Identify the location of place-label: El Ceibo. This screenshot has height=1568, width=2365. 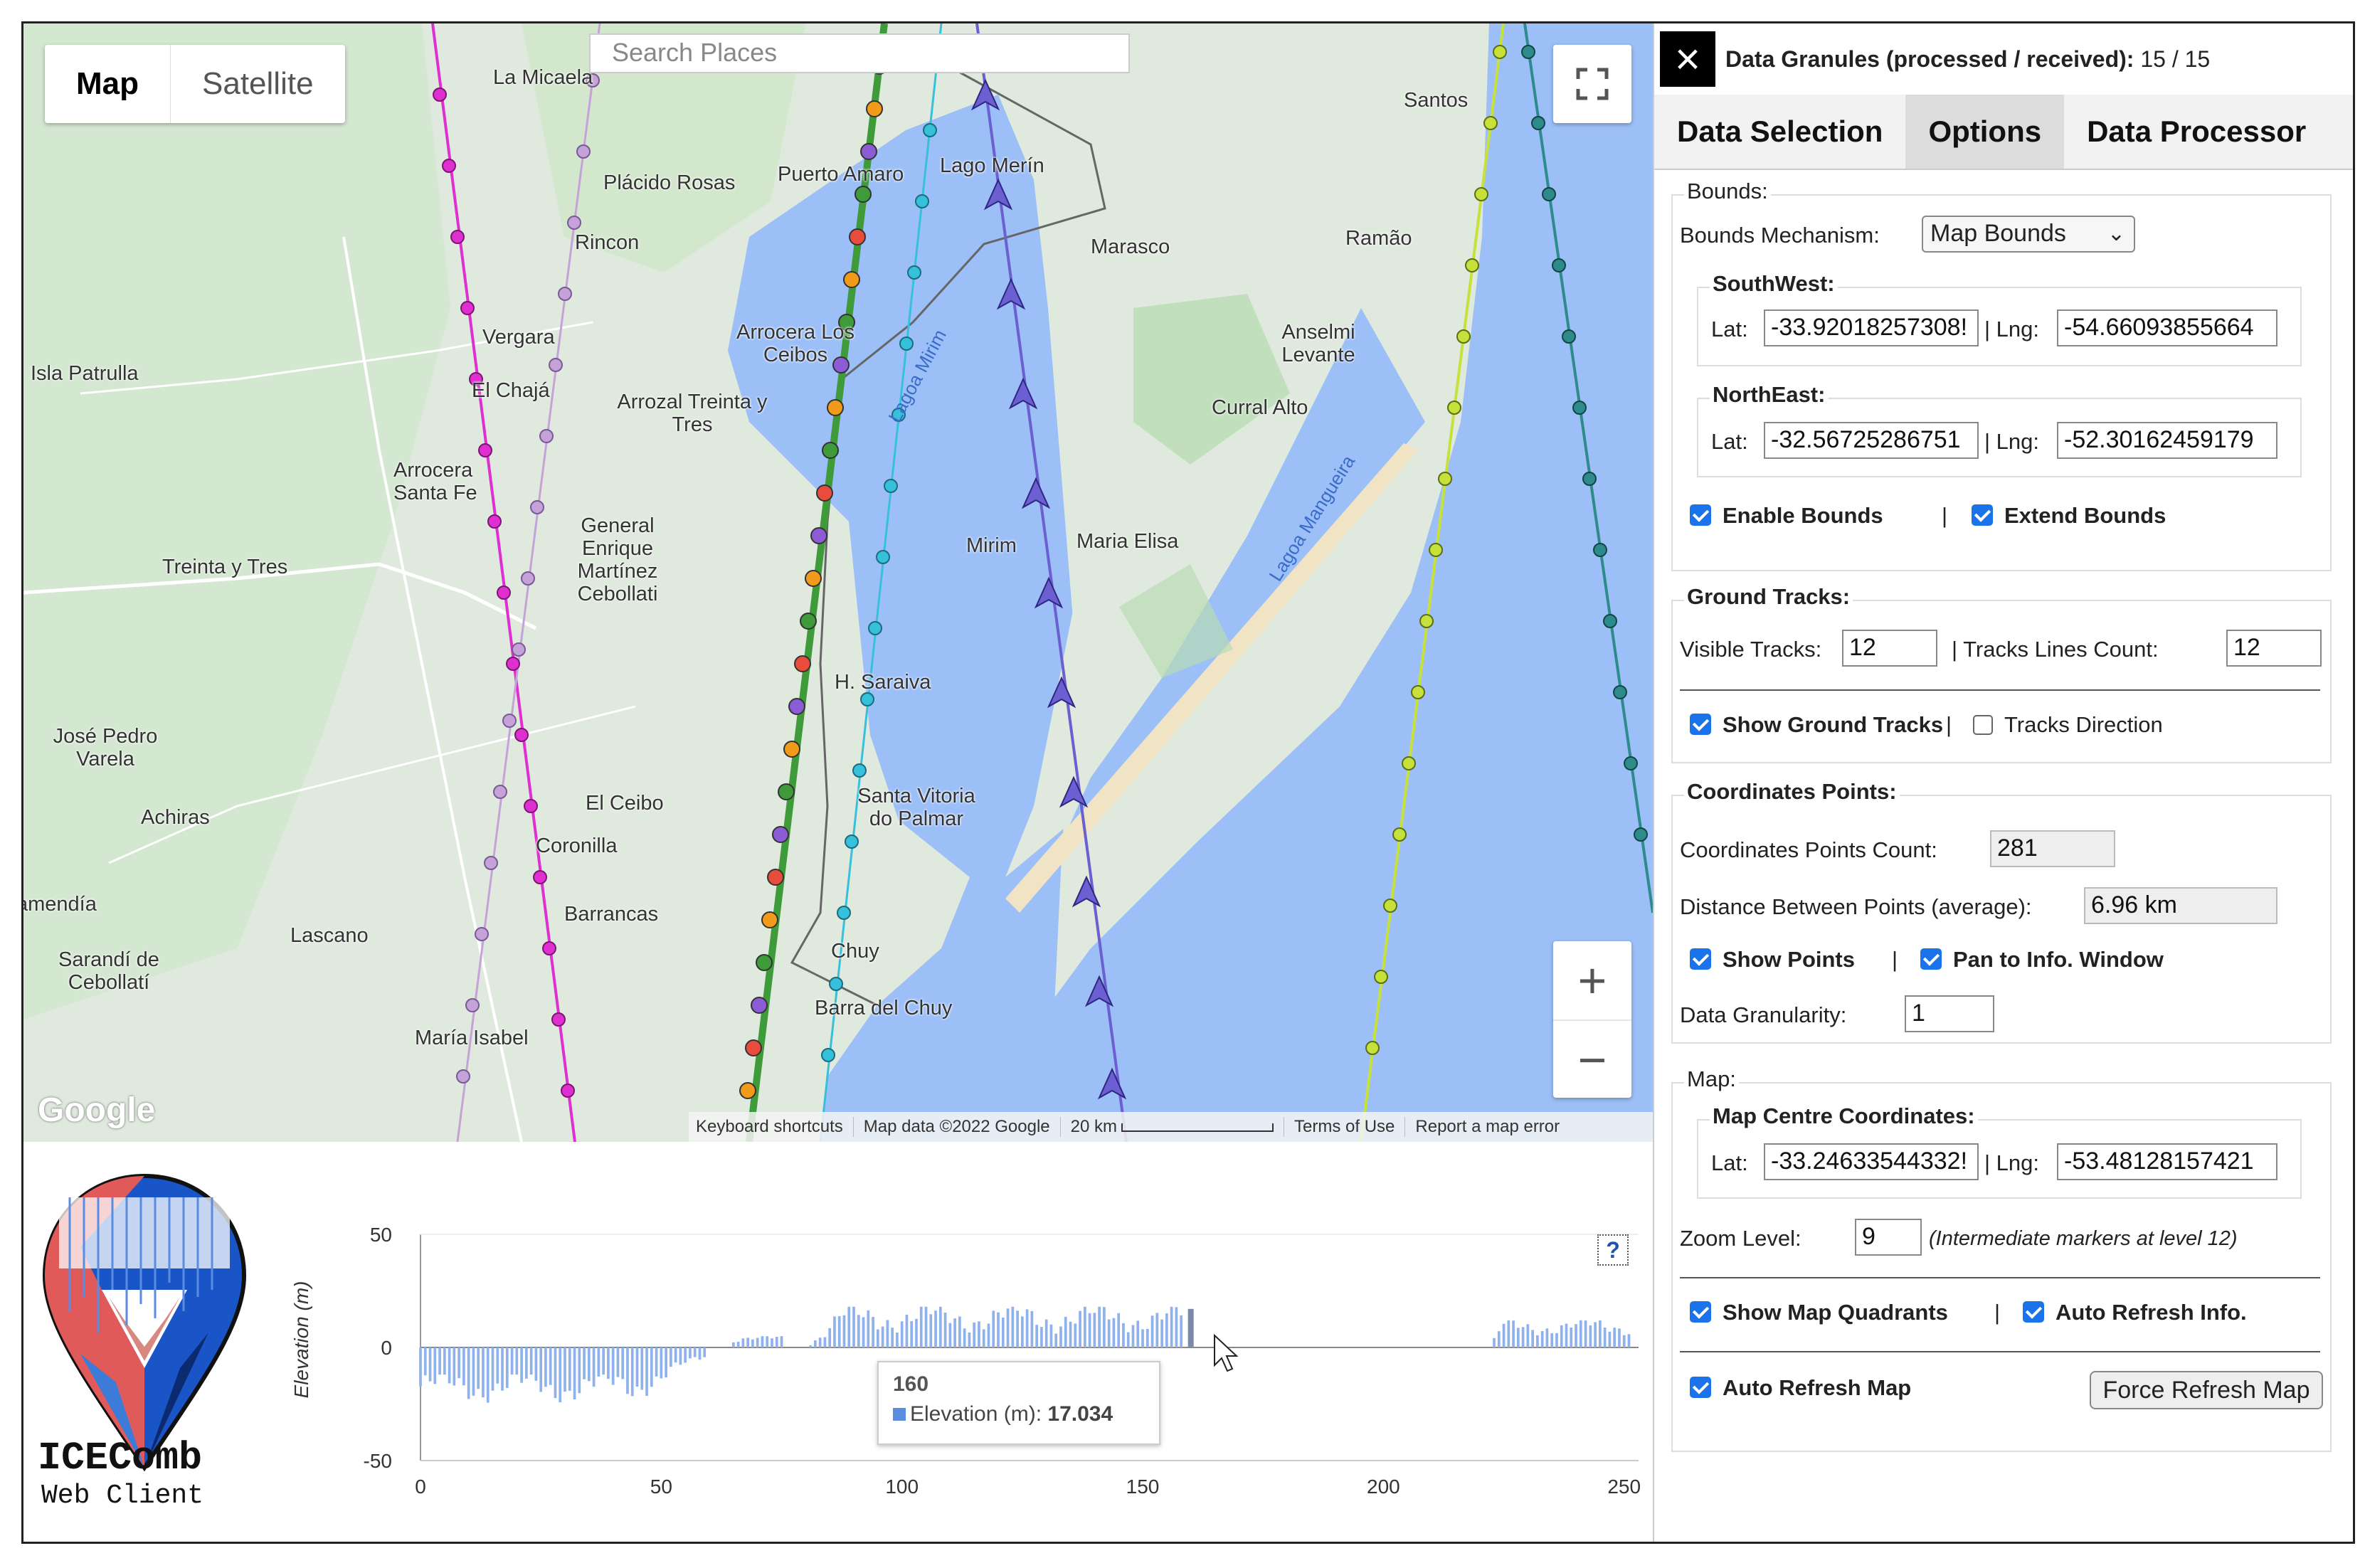
(625, 803).